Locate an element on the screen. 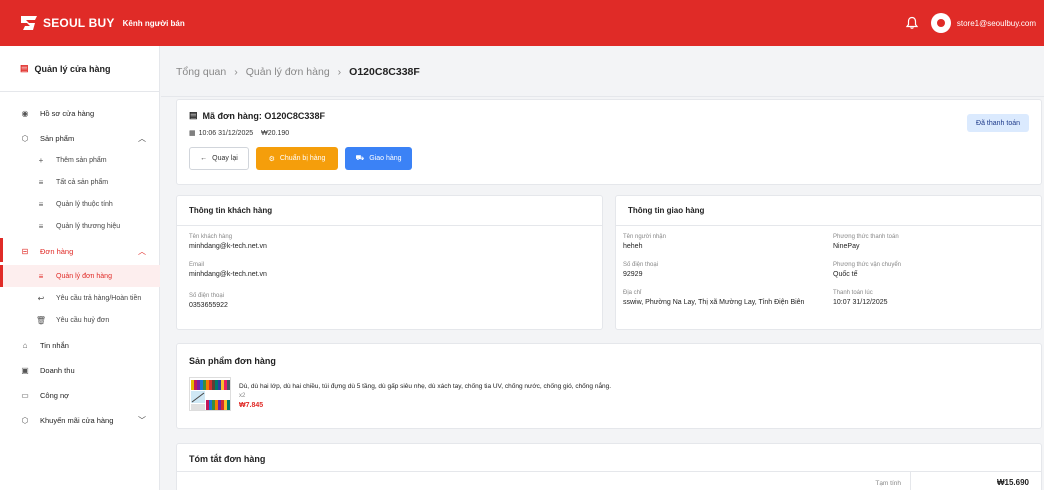 Image resolution: width=1044 pixels, height=490 pixels. field-label: Email is located at coordinates (197, 265).